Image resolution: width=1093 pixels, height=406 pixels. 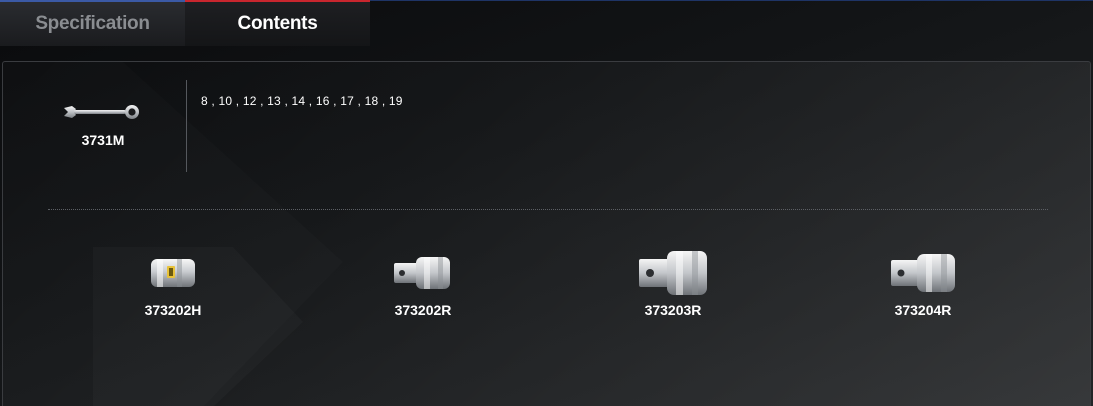 I want to click on tab-contents: Contents, so click(x=277, y=23).